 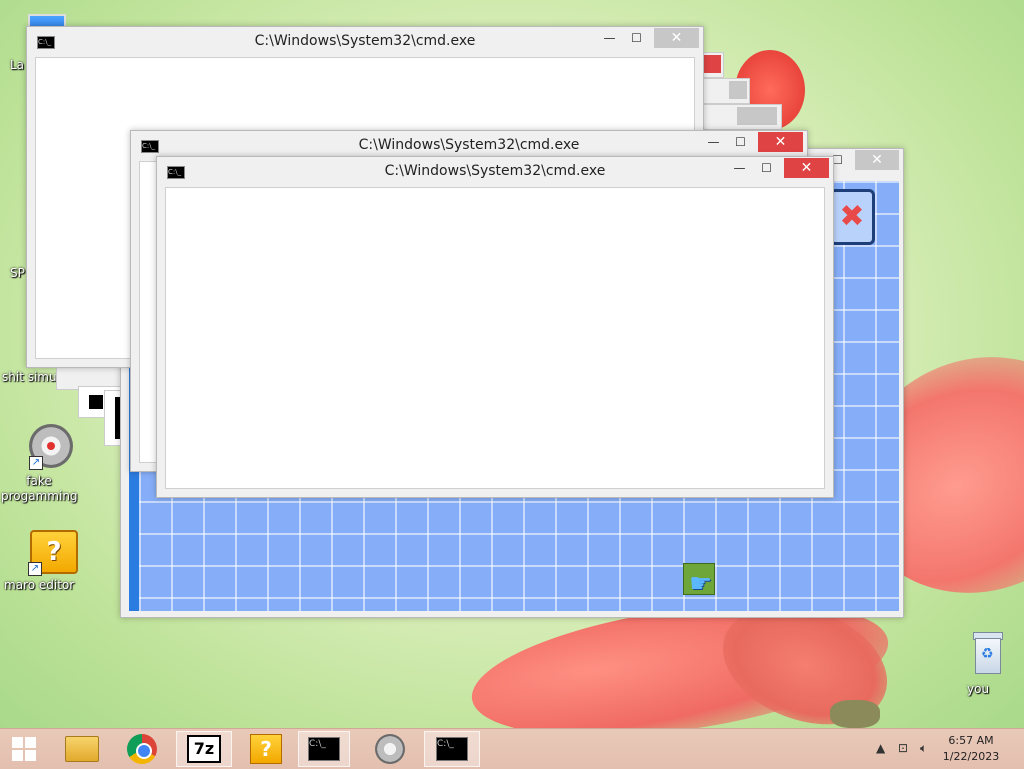 I want to click on hand-cursor-icon: ☛, so click(x=701, y=584).